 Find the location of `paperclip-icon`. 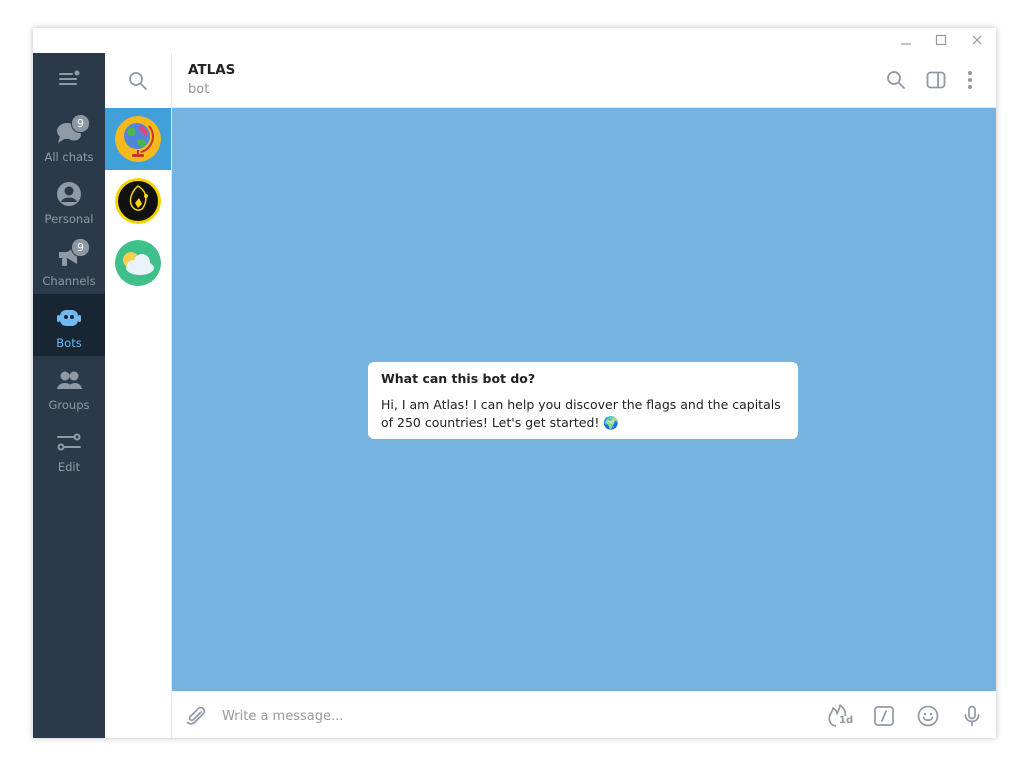

paperclip-icon is located at coordinates (196, 715).